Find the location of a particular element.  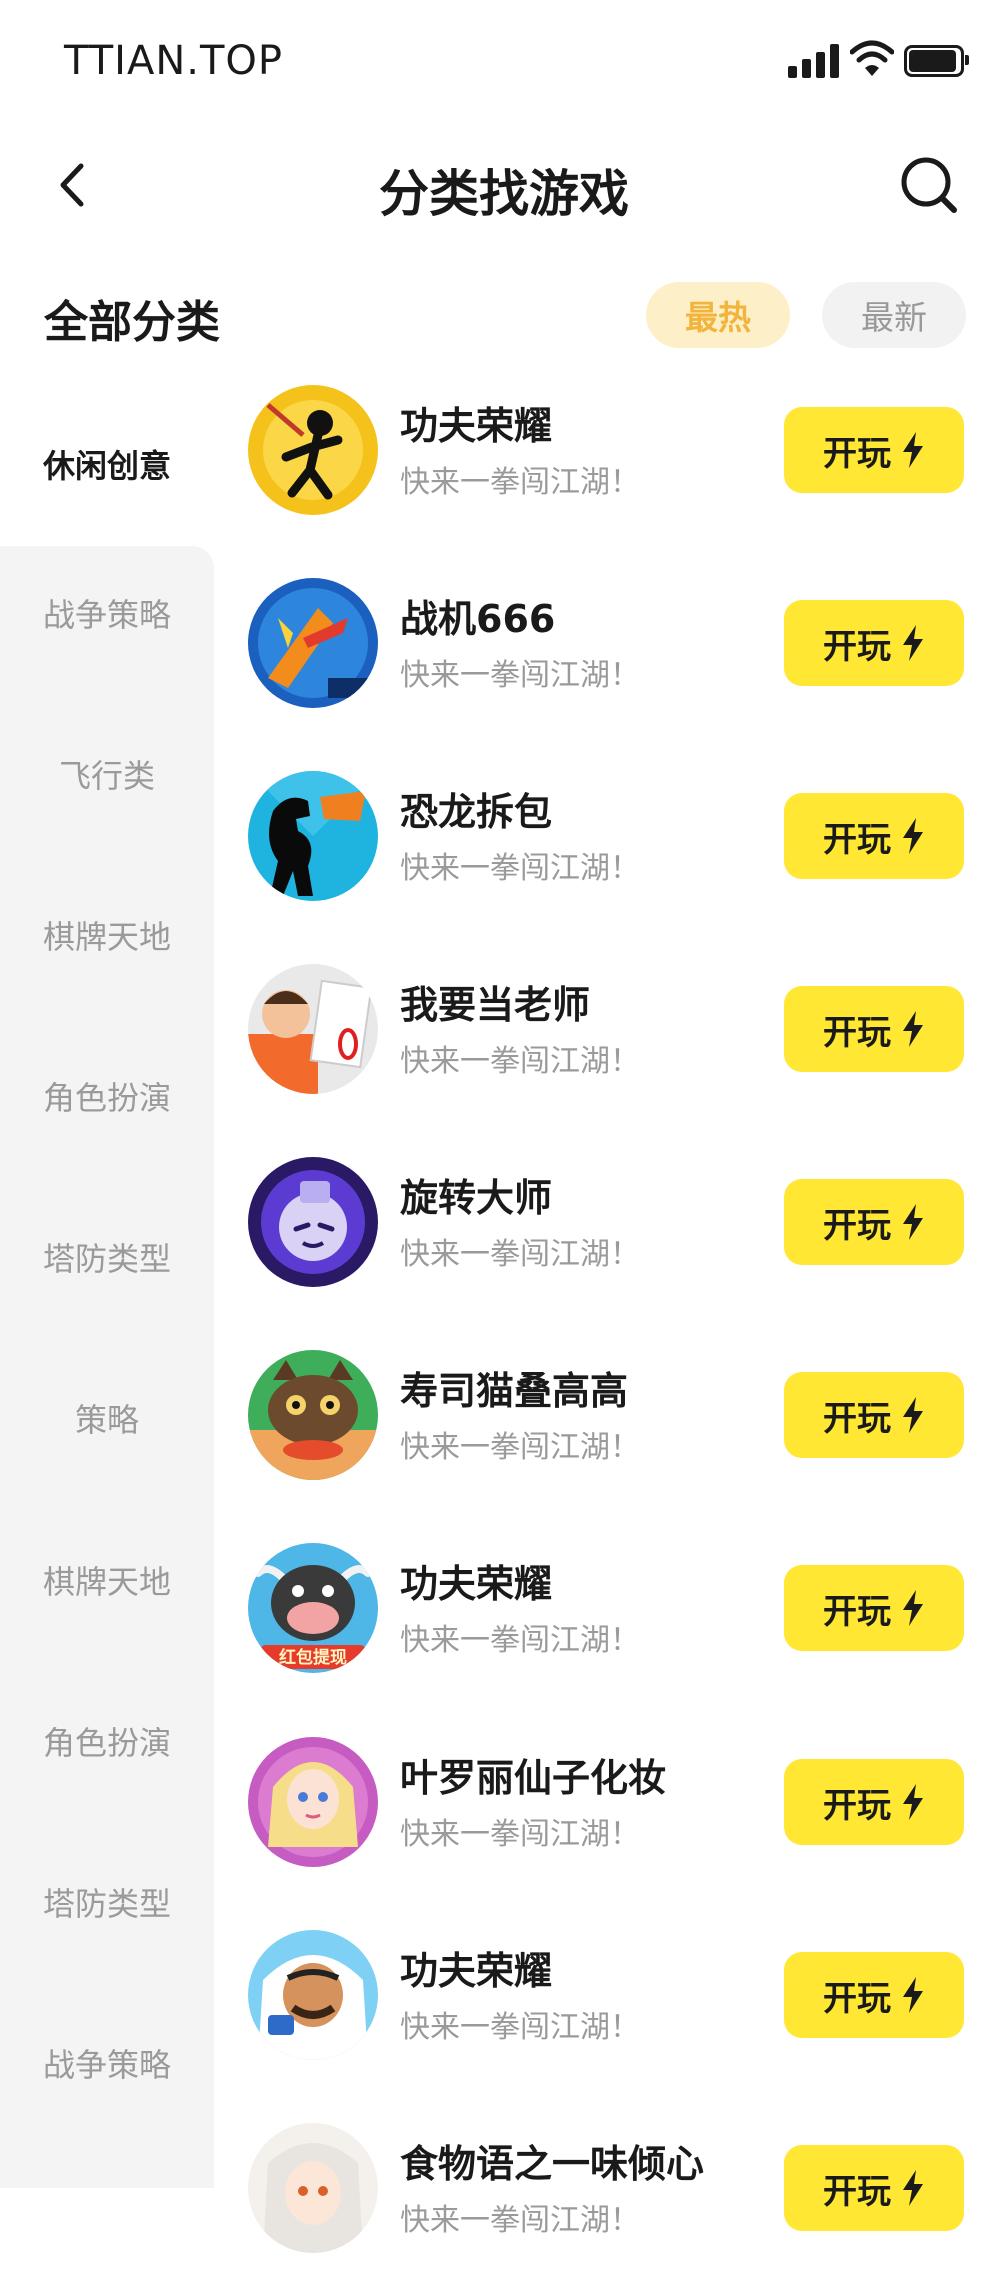

carrier-label: TTIAN.TOP is located at coordinates (173, 61).